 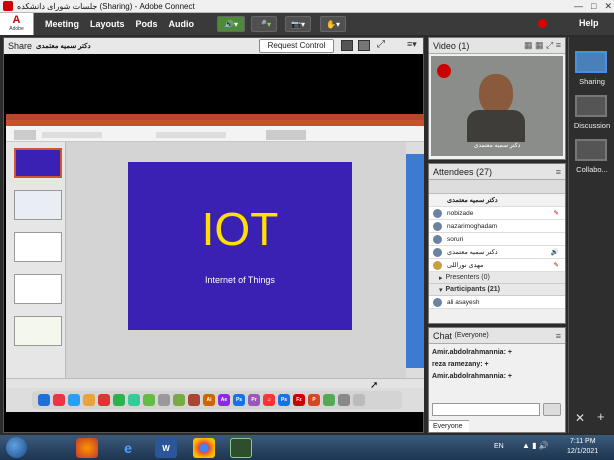 What do you see at coordinates (224, 400) in the screenshot?
I see `after-effects-icon: Ae` at bounding box center [224, 400].